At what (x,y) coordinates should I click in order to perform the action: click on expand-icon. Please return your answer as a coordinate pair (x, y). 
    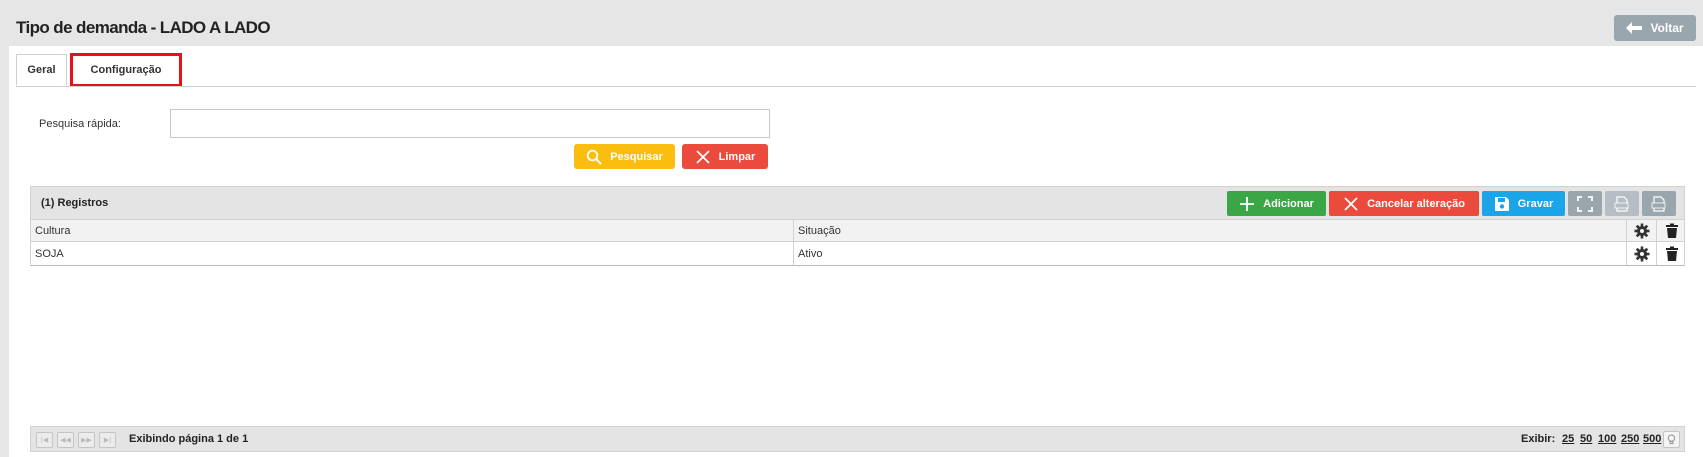
    Looking at the image, I should click on (1585, 203).